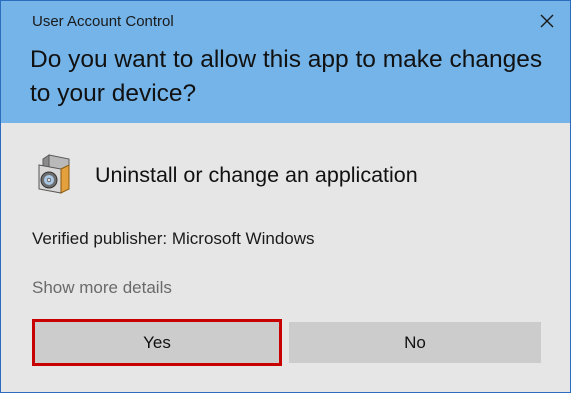 The image size is (571, 393). I want to click on programs-cd-box-icon, so click(55, 174).